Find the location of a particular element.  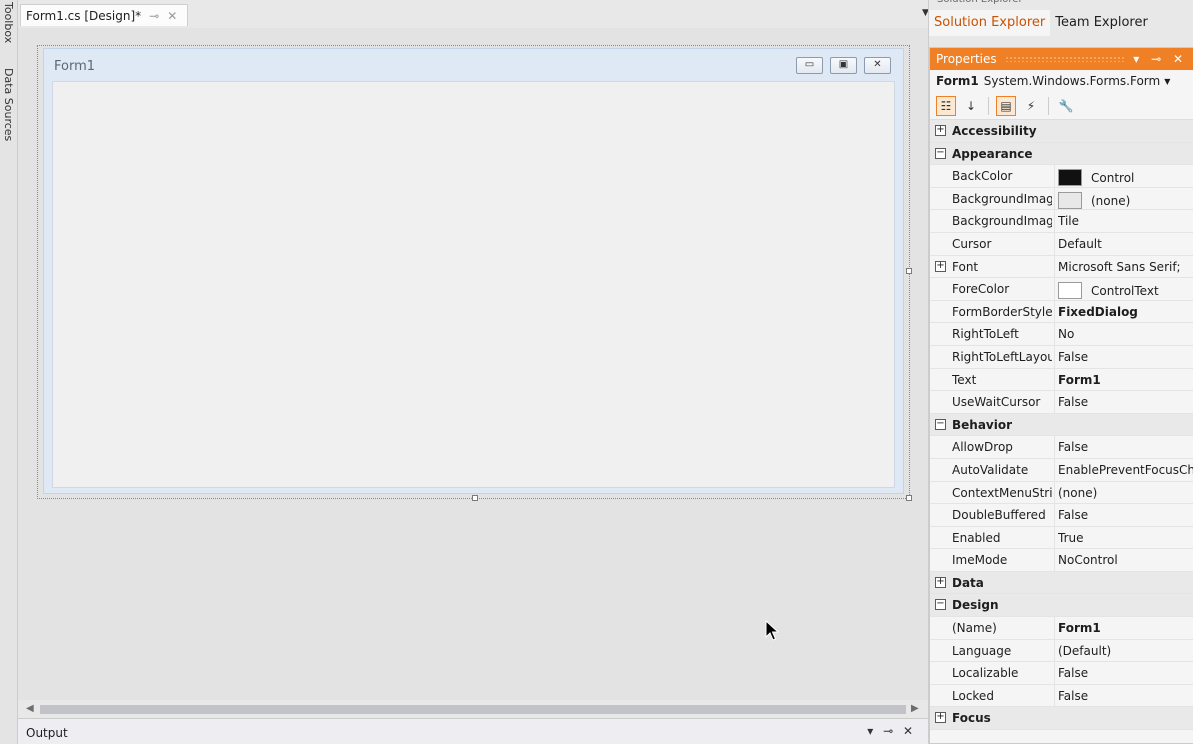

property-value: Default is located at coordinates (1125, 244).